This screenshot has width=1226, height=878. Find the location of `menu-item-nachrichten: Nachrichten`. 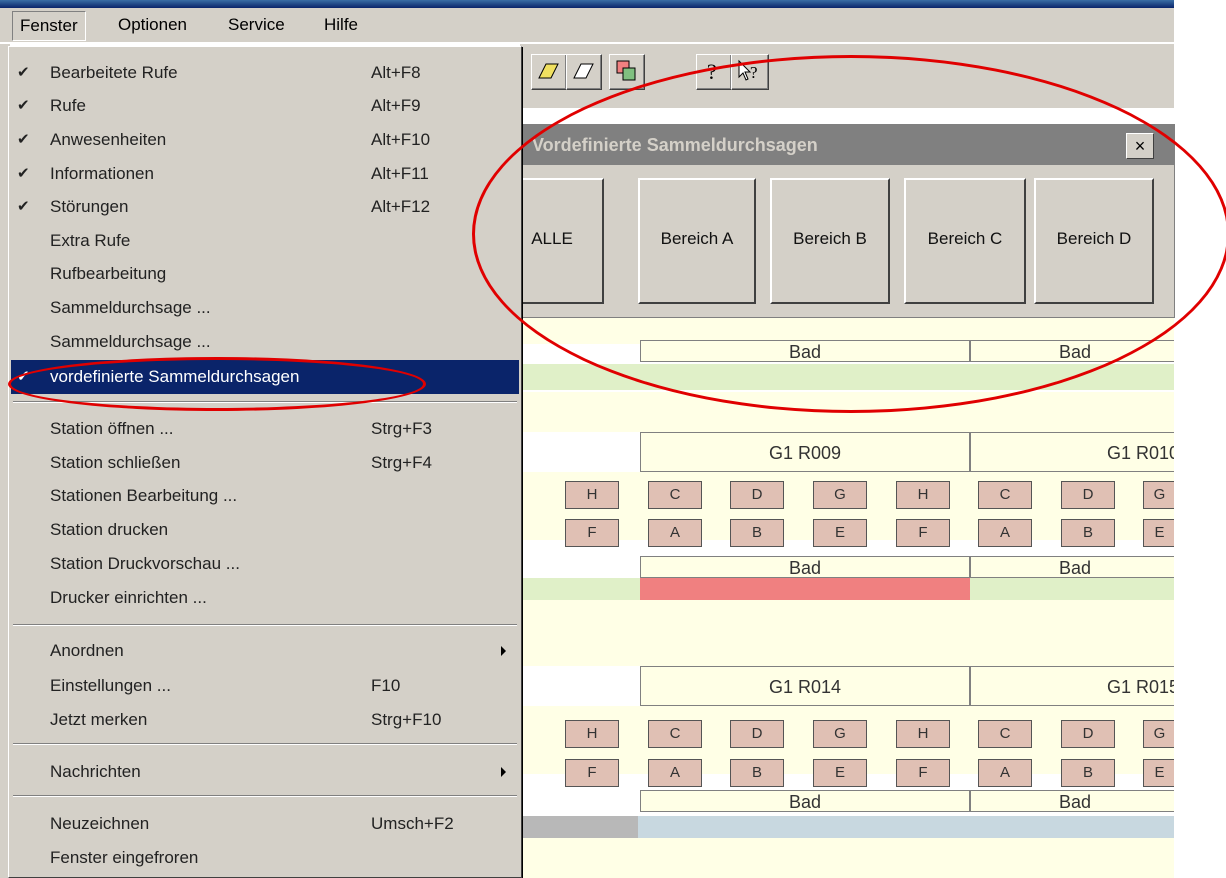

menu-item-nachrichten: Nachrichten is located at coordinates (265, 771).